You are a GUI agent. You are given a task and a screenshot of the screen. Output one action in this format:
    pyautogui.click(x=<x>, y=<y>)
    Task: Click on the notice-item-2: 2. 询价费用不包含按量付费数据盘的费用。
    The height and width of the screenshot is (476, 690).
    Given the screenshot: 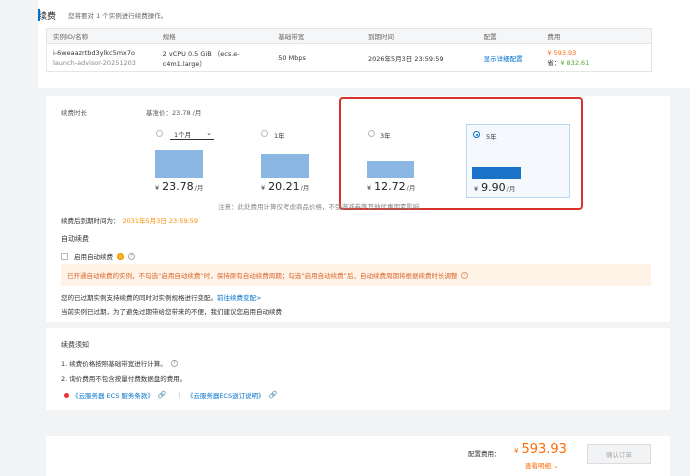 What is the action you would take?
    pyautogui.click(x=124, y=379)
    